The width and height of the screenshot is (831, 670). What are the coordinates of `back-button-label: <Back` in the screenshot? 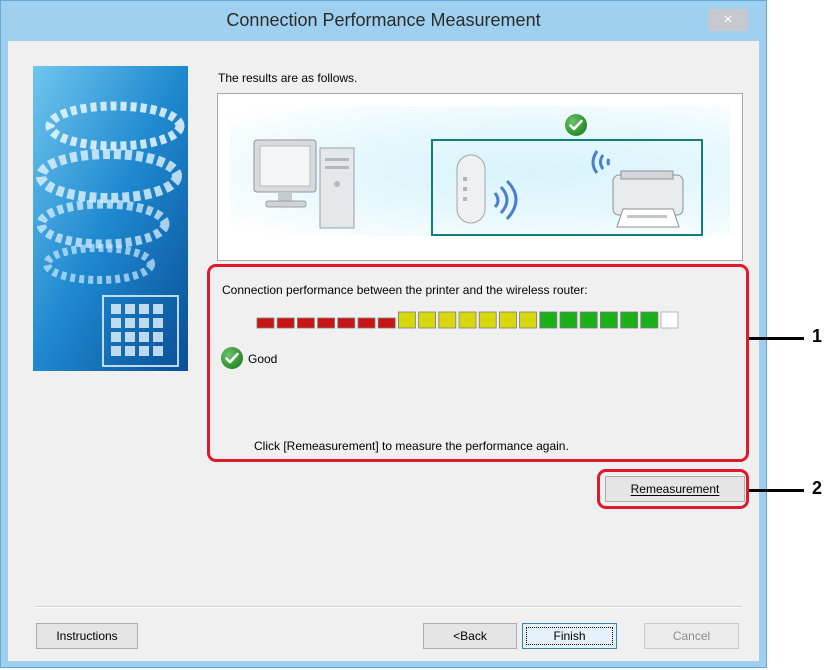 It's located at (470, 636).